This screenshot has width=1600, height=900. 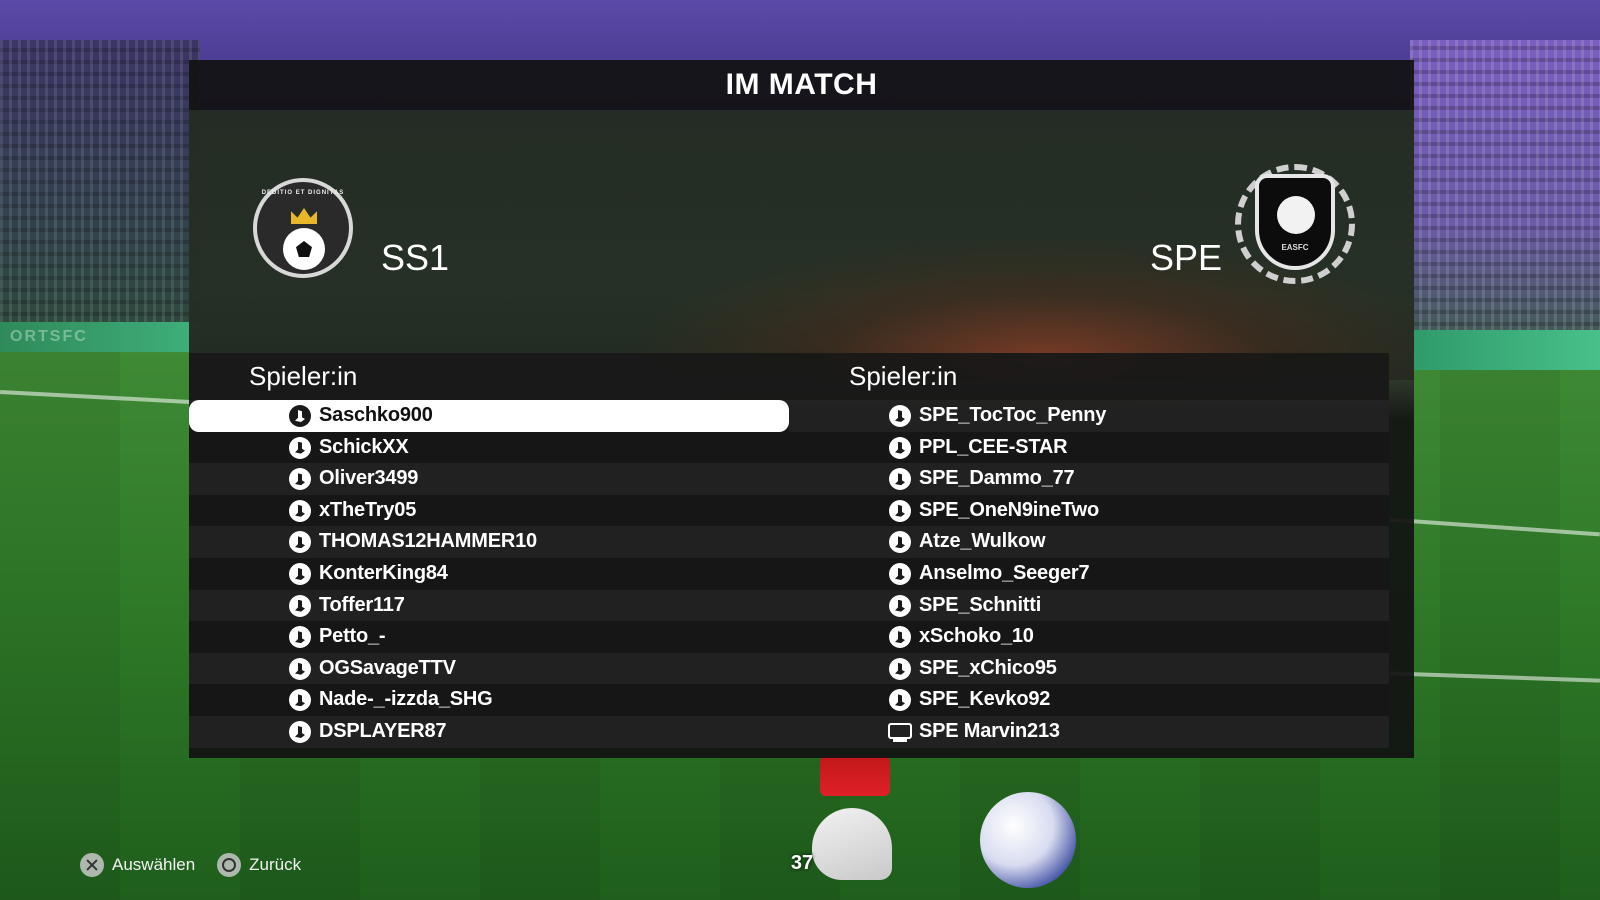 What do you see at coordinates (1089, 479) in the screenshot?
I see `player-row: SPE_Dammo_77` at bounding box center [1089, 479].